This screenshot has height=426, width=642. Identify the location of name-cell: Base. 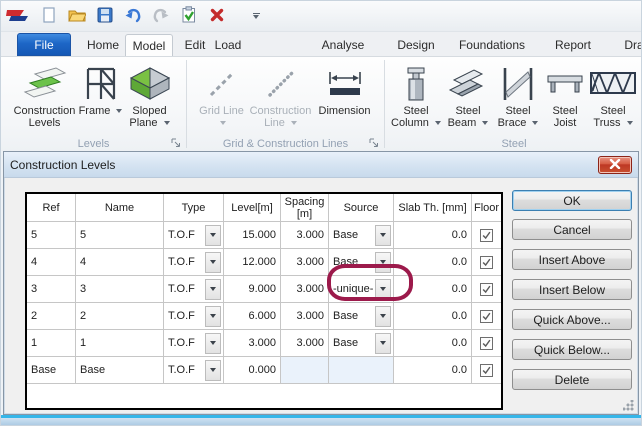
(120, 370).